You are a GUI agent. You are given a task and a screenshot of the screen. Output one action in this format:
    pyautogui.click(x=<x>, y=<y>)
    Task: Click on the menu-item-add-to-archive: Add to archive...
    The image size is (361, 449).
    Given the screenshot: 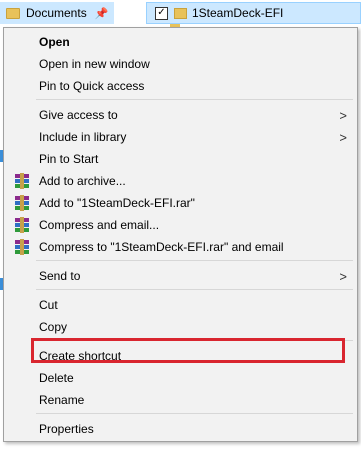 What is the action you would take?
    pyautogui.click(x=180, y=181)
    